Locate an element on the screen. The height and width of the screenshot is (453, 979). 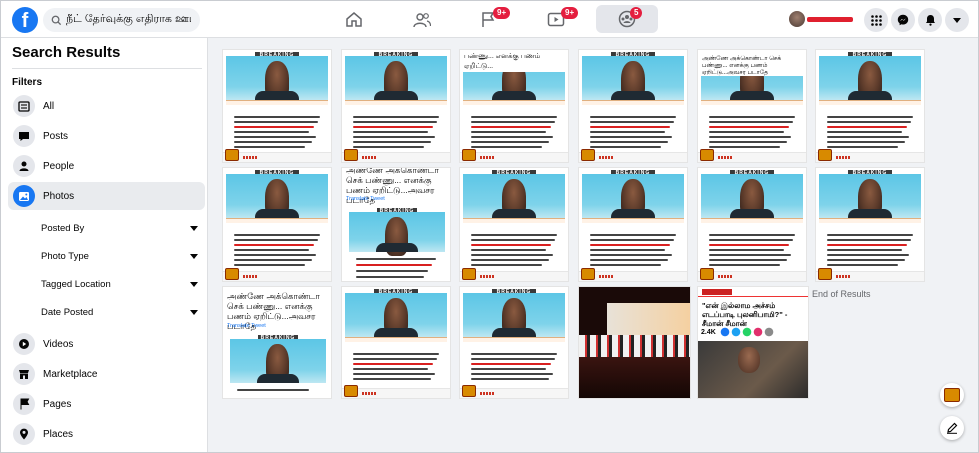
new-message-button is located at coordinates (952, 428).